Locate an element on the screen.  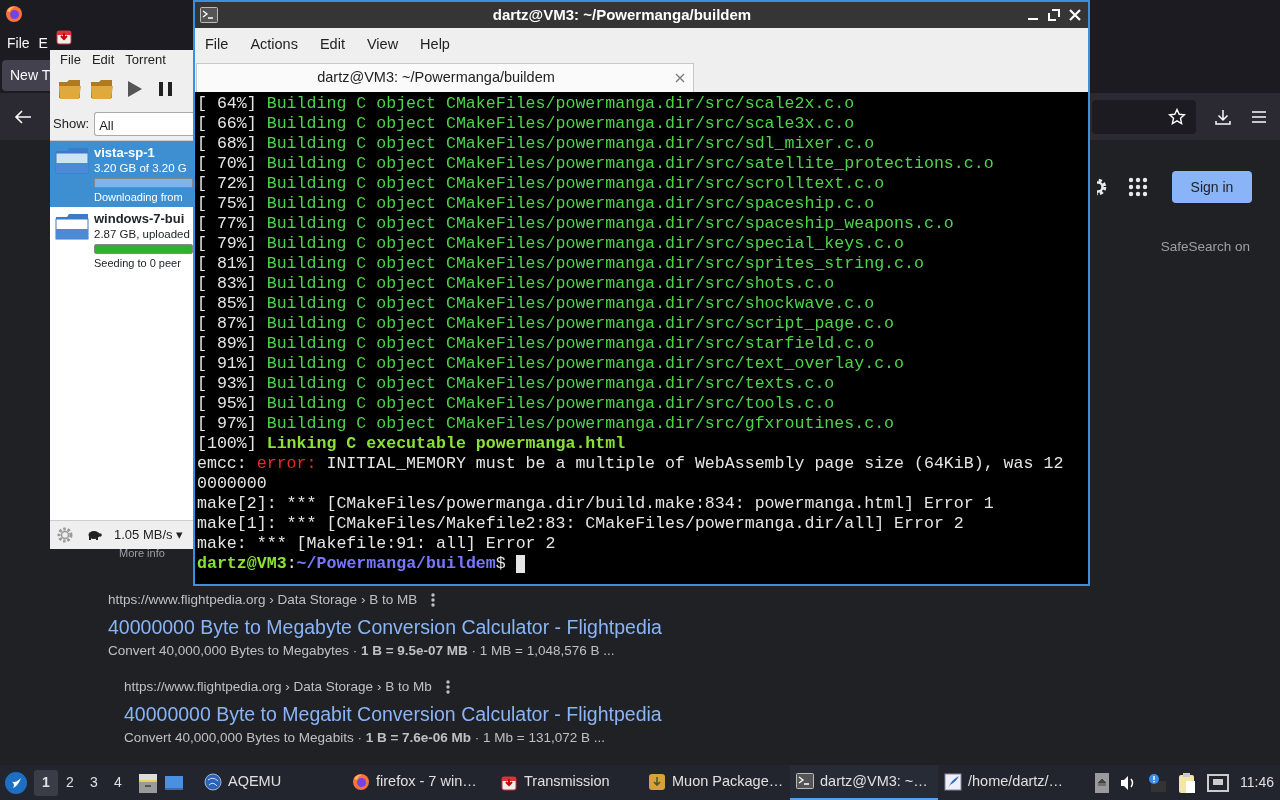
quill-icon is located at coordinates (953, 781).